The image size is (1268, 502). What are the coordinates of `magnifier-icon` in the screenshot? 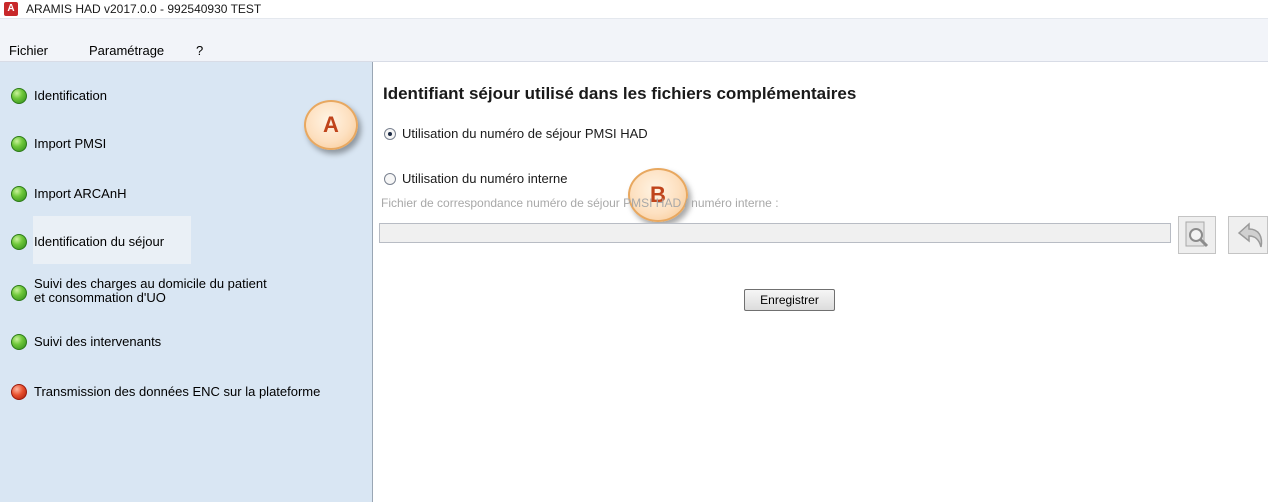 It's located at (1197, 234).